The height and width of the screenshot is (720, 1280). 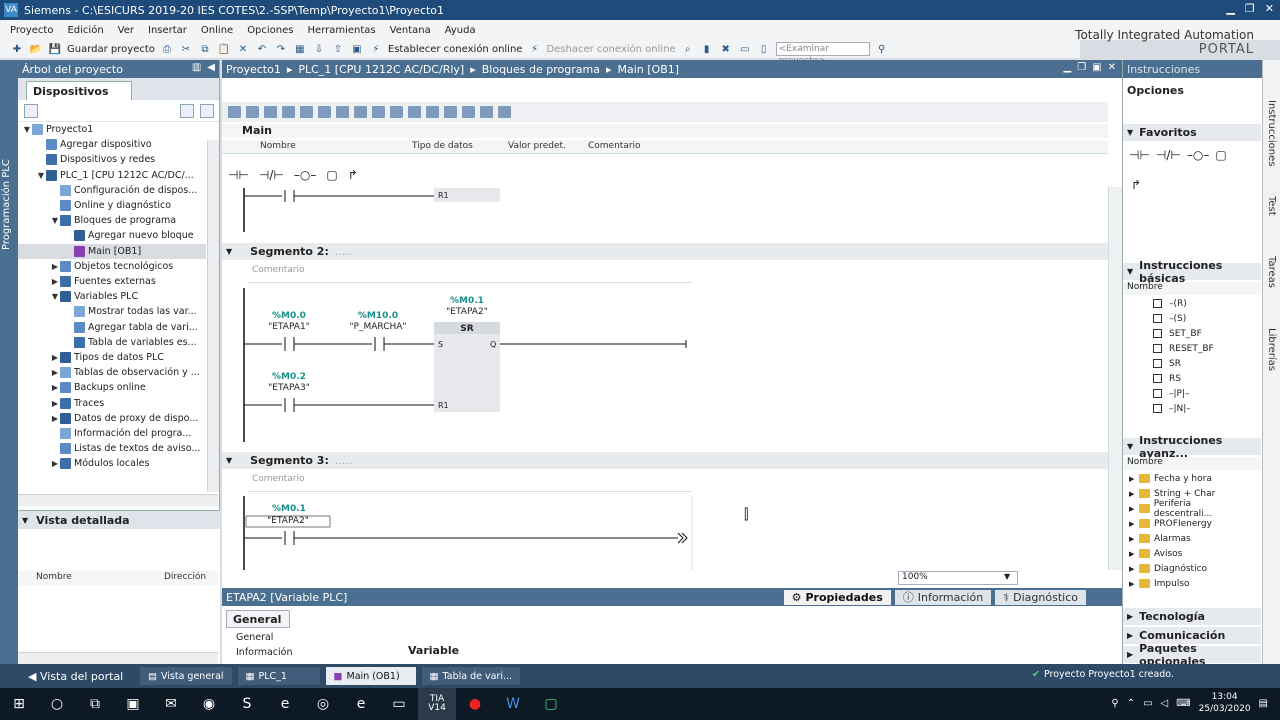 What do you see at coordinates (1187, 408) in the screenshot?
I see `instruction-item: –|N|–` at bounding box center [1187, 408].